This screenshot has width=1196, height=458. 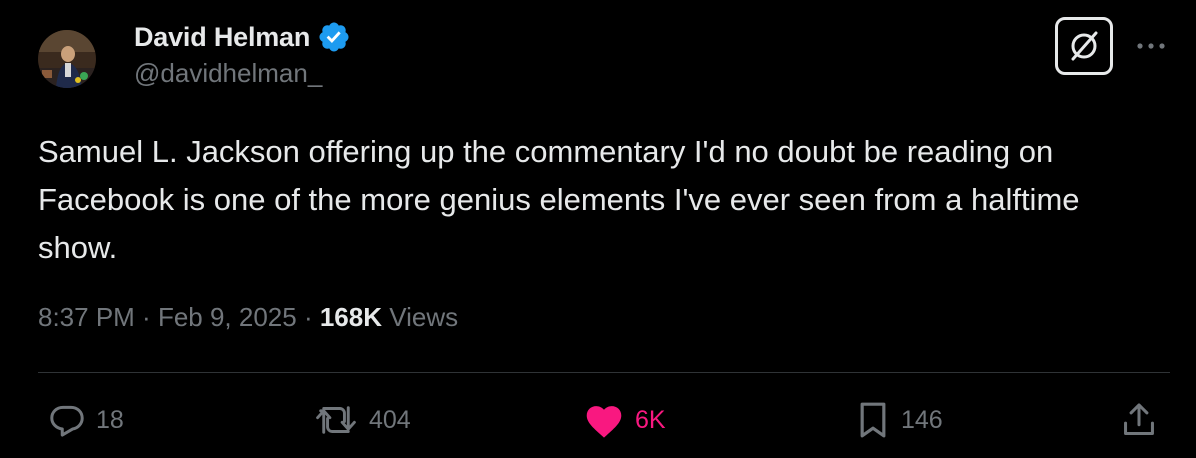 I want to click on repost-count: 404, so click(x=390, y=419).